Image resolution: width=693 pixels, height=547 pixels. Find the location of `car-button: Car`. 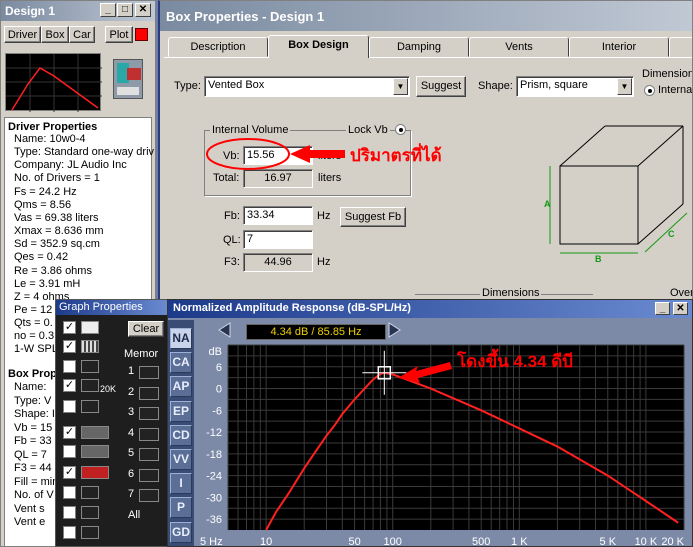

car-button: Car is located at coordinates (82, 34).